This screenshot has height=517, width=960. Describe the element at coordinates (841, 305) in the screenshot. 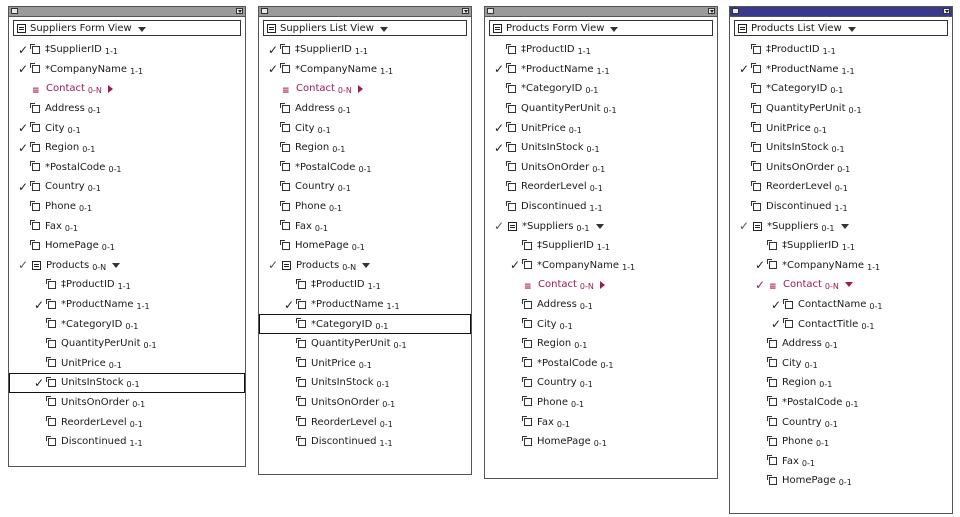

I see `field-row: ✓ ContactName 0-1` at that location.